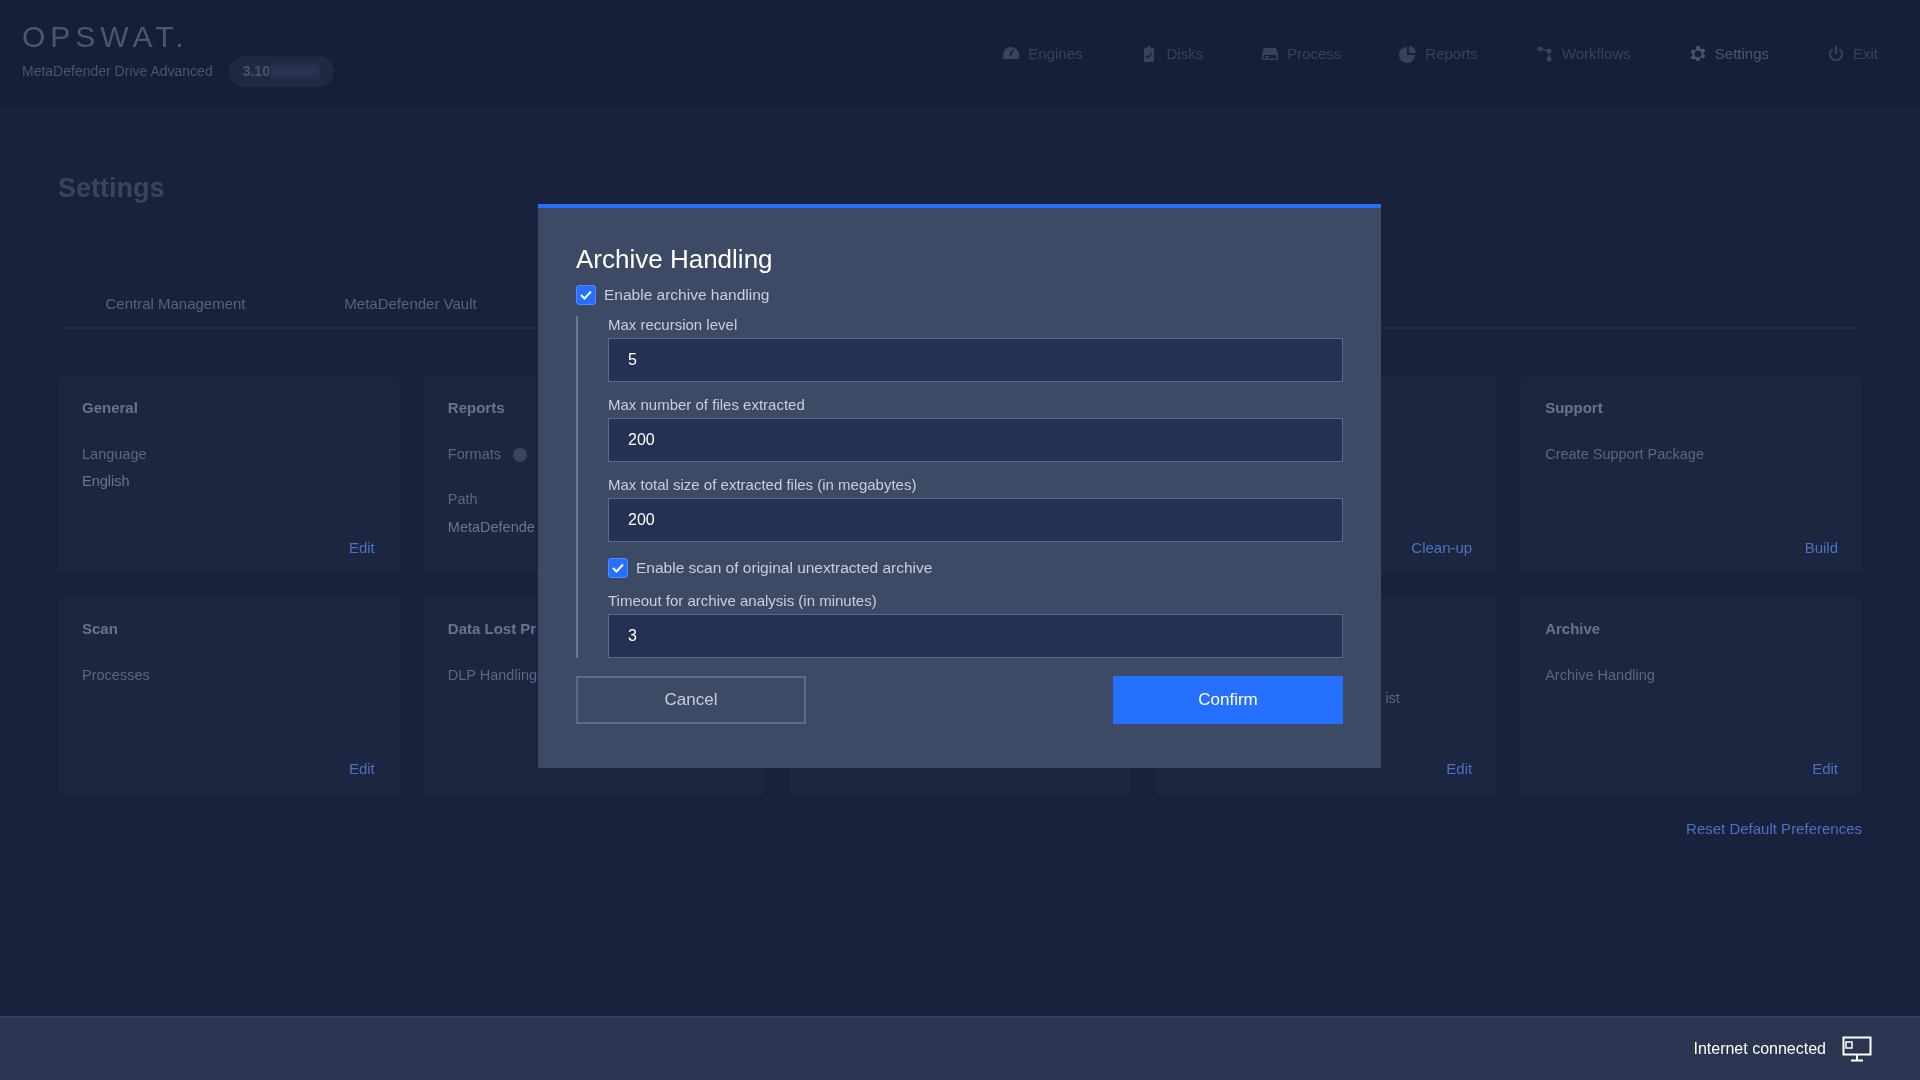 The width and height of the screenshot is (1920, 1080). Describe the element at coordinates (1600, 675) in the screenshot. I see `setting-label: Archive Handling` at that location.